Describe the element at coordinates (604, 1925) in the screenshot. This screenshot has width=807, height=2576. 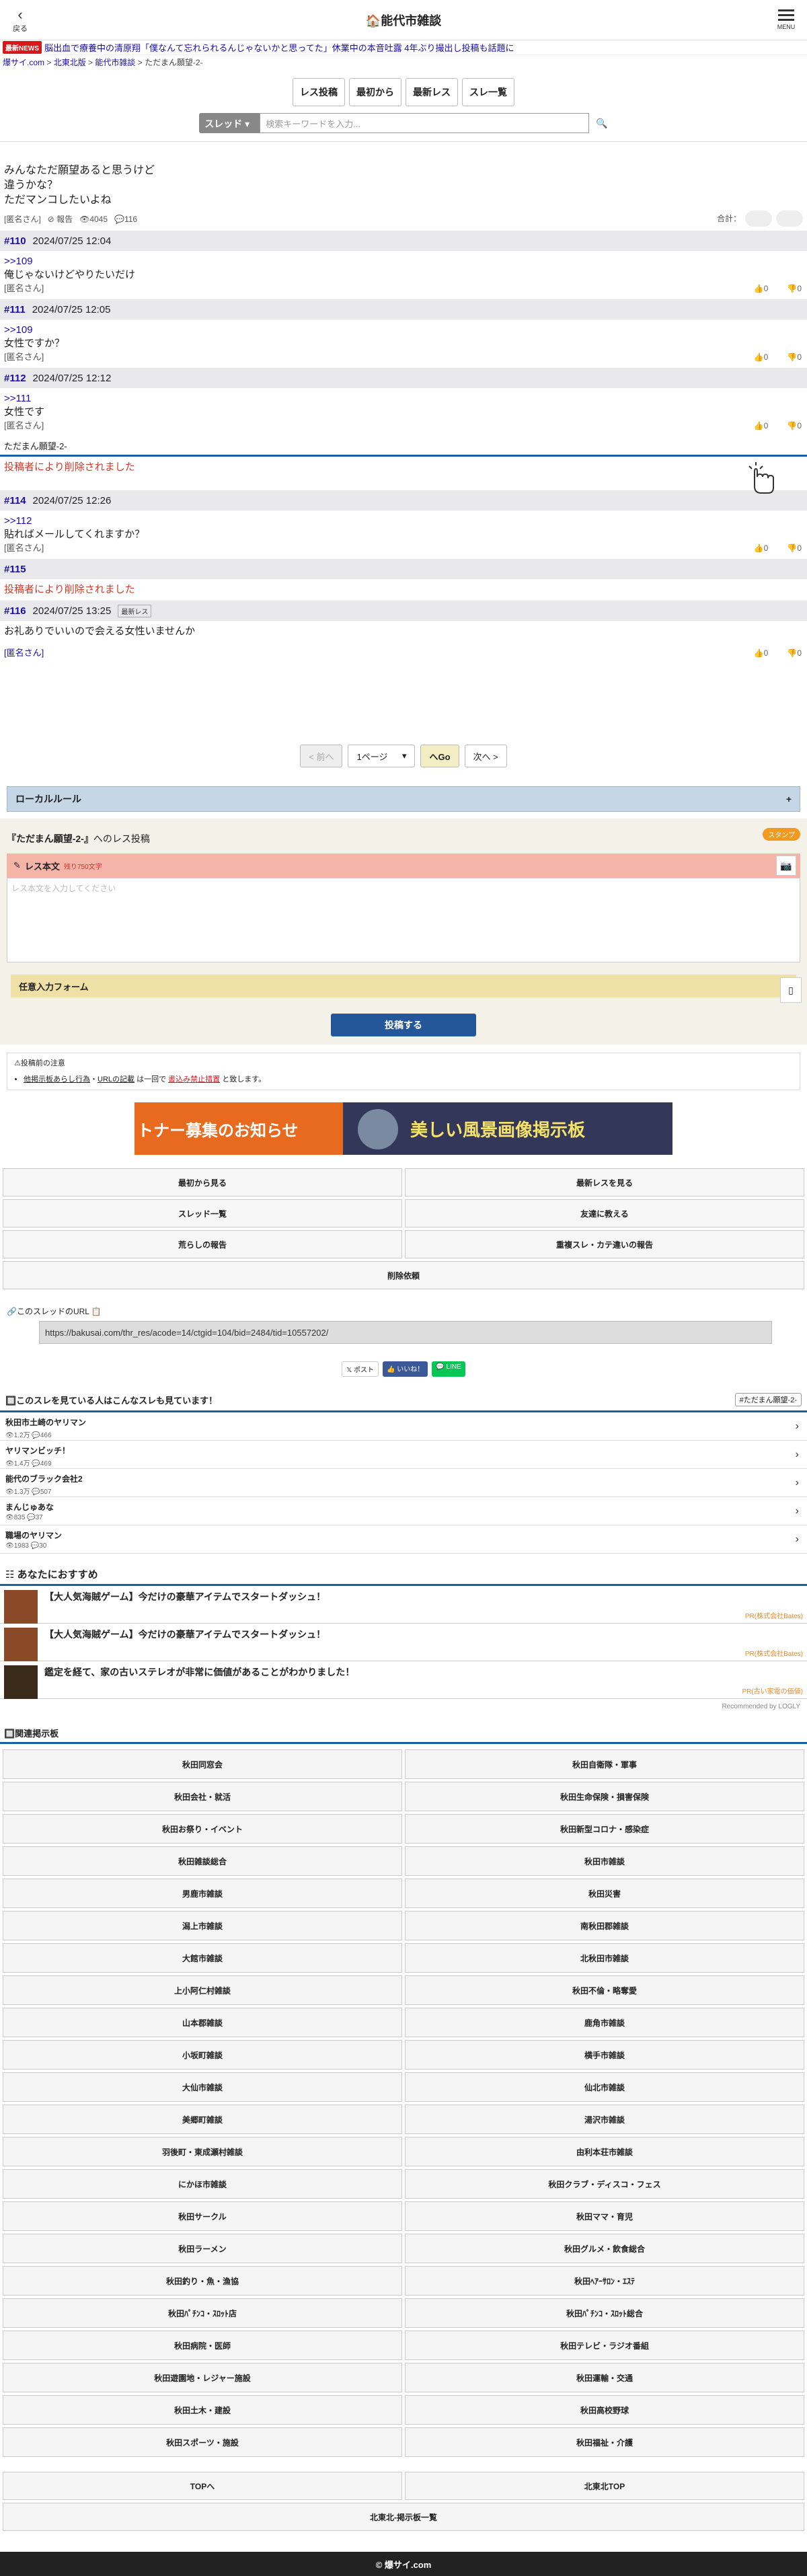
I see `board-link: 南秋田郡雑談` at that location.